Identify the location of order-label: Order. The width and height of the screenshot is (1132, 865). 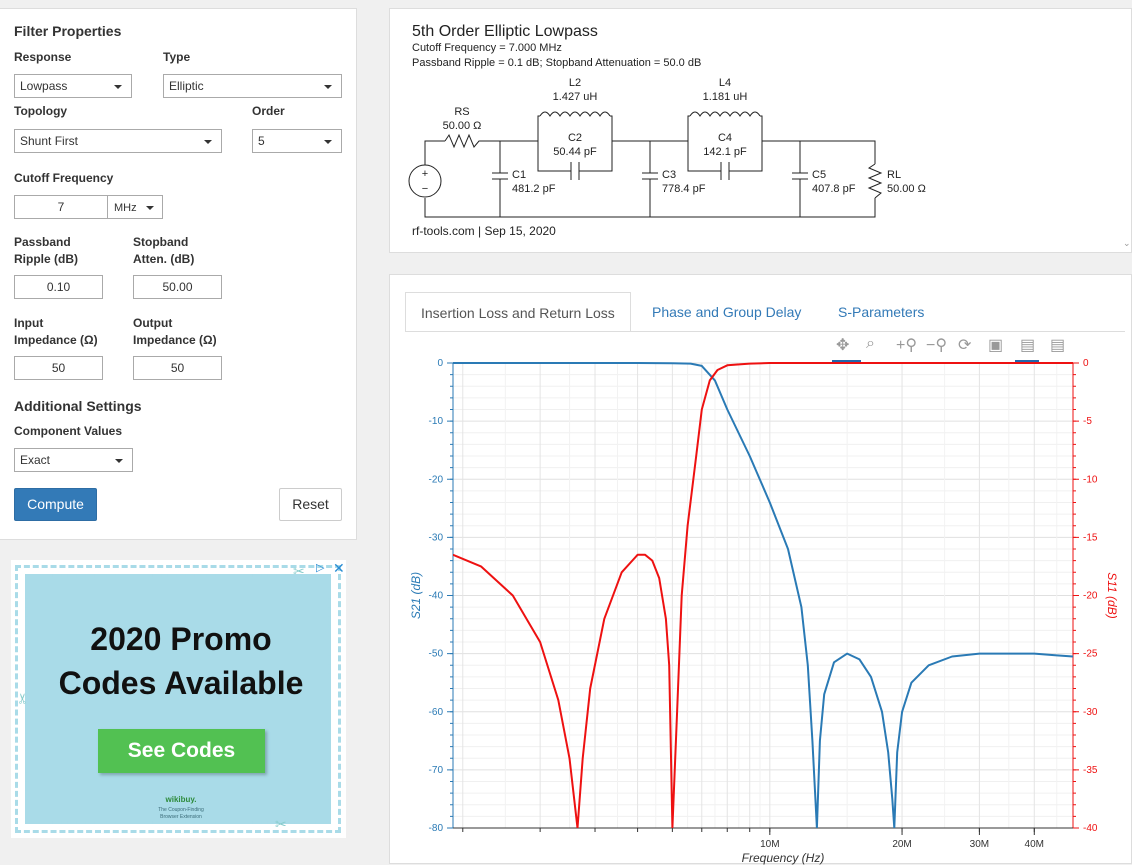
(268, 111).